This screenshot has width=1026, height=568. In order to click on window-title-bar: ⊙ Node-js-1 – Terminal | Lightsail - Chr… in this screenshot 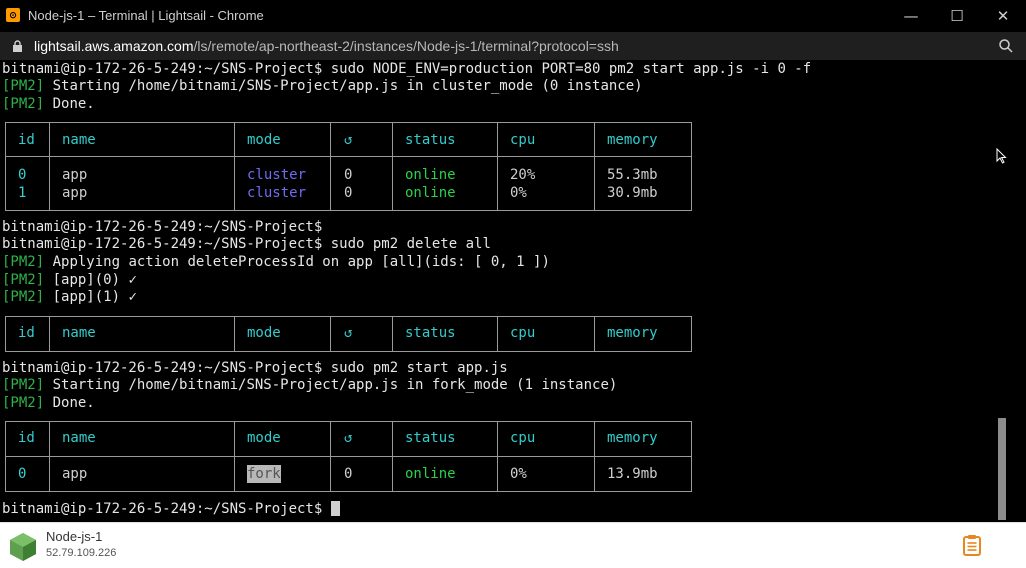, I will do `click(513, 16)`.